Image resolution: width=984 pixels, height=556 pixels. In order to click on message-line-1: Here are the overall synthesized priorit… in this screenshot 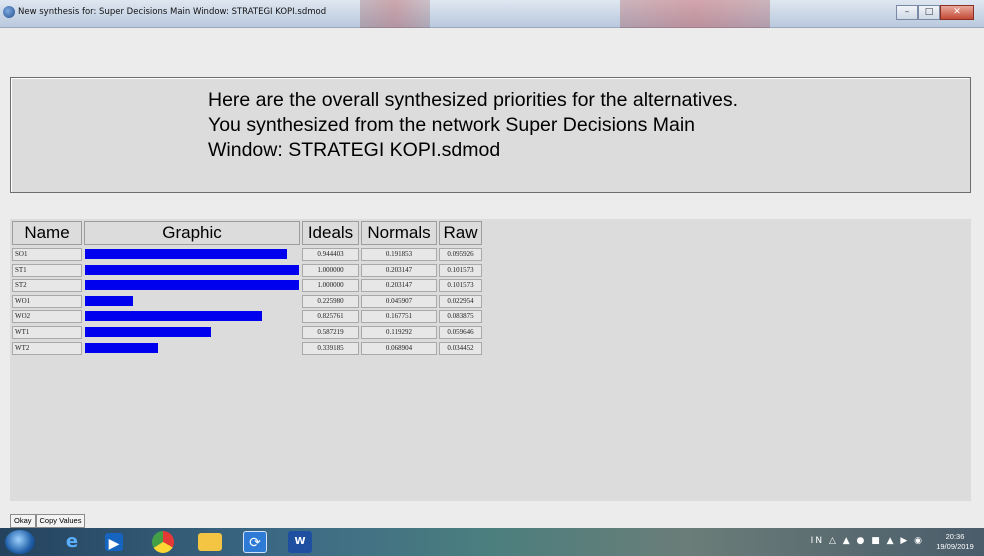, I will do `click(473, 100)`.